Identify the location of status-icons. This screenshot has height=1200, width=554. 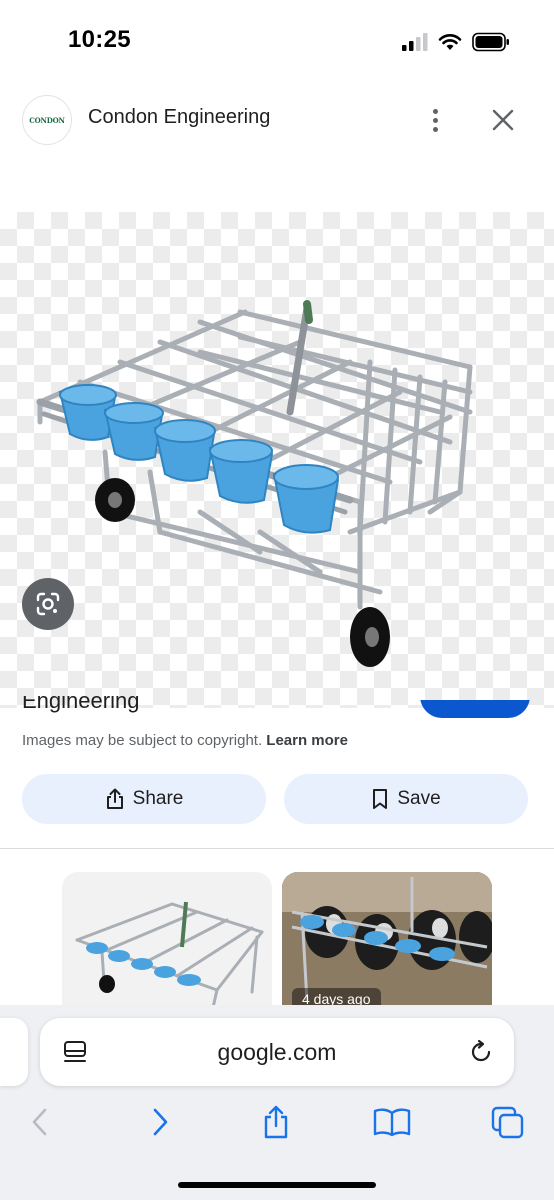
(456, 42).